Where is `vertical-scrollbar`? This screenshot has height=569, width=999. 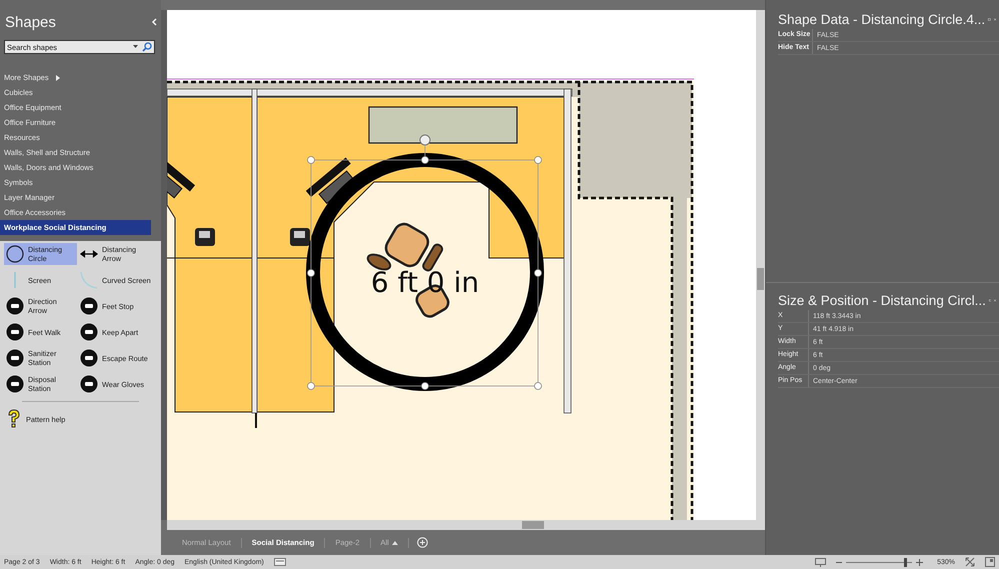
vertical-scrollbar is located at coordinates (760, 265).